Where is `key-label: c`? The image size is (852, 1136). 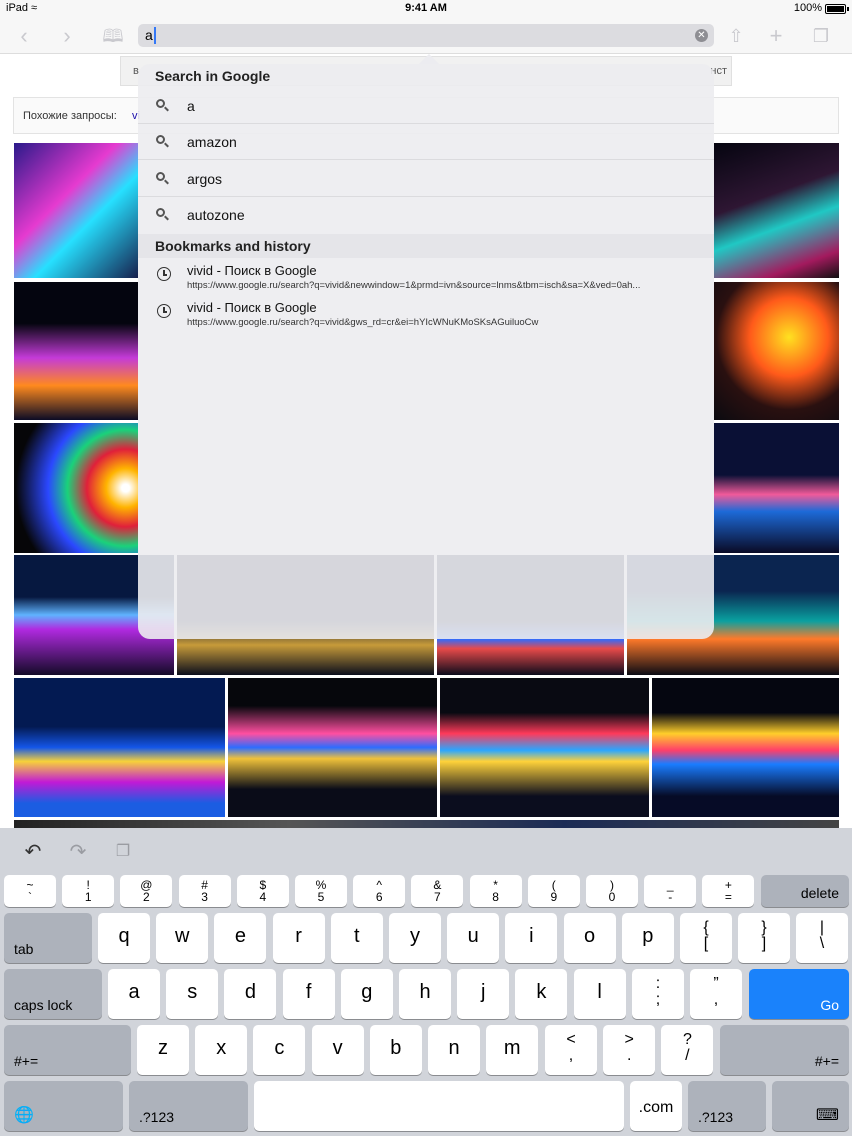 key-label: c is located at coordinates (279, 1048).